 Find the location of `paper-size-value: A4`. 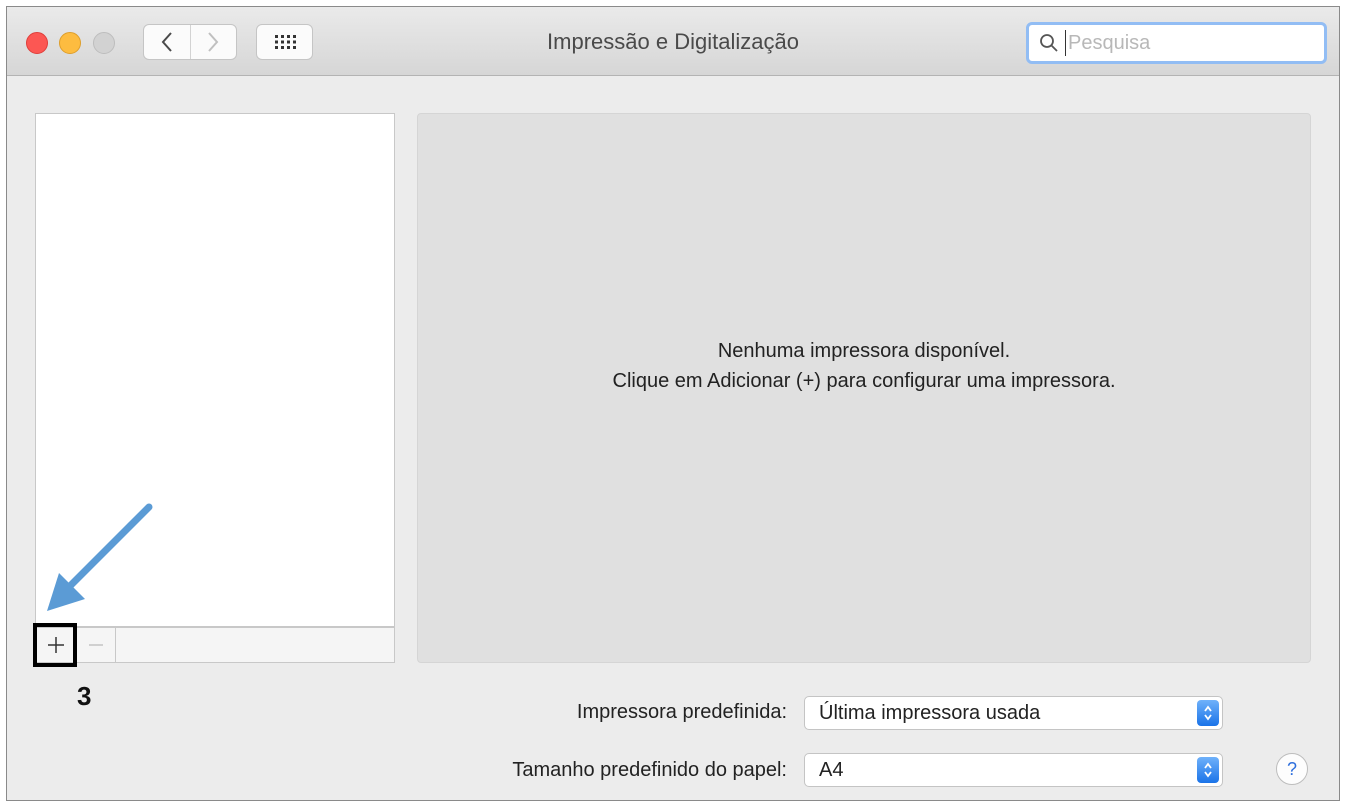

paper-size-value: A4 is located at coordinates (831, 769).